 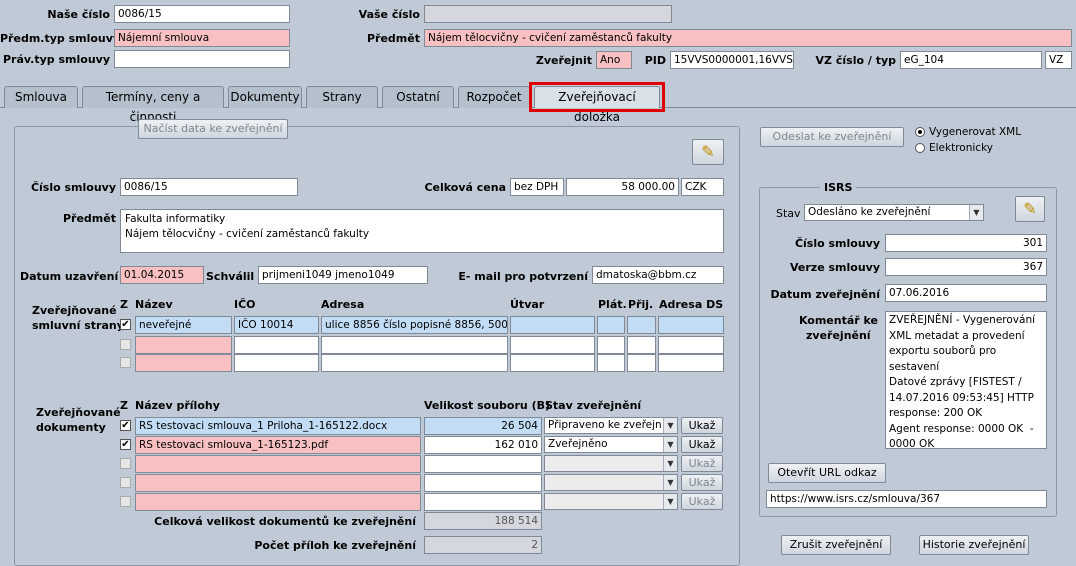 What do you see at coordinates (894, 212) in the screenshot?
I see `stav-select: Odesláno ke zveřejnění ▼` at bounding box center [894, 212].